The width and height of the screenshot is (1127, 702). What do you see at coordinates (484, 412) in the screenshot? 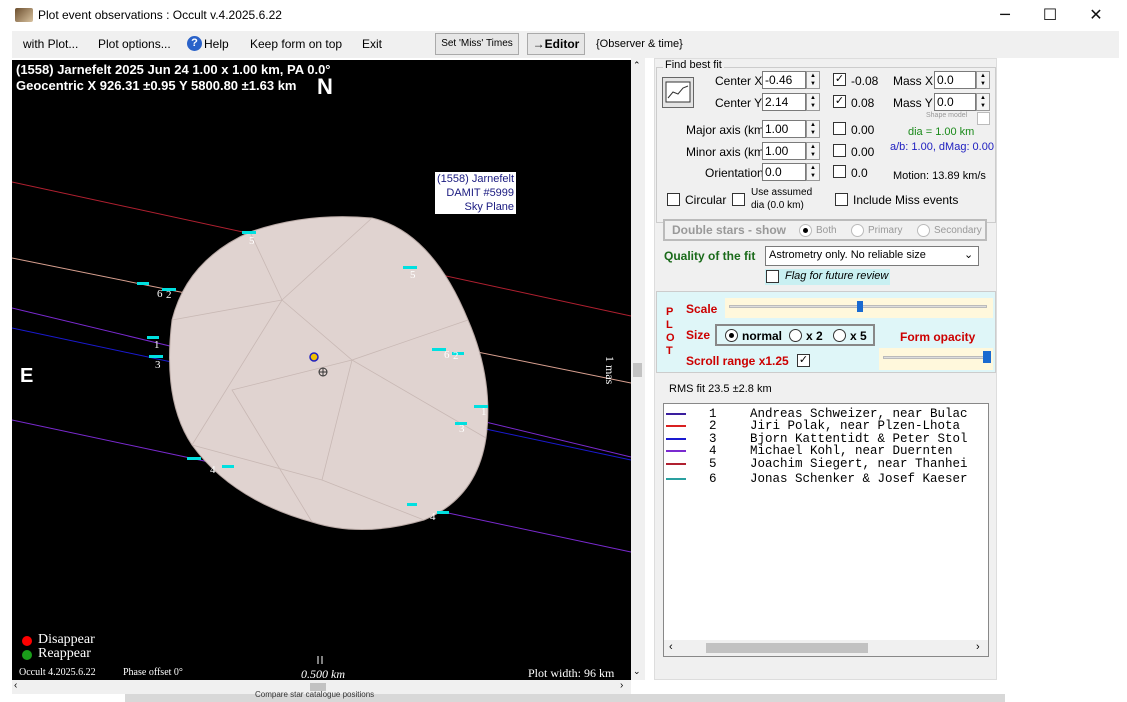
I see `svg-text: 1` at bounding box center [484, 412].